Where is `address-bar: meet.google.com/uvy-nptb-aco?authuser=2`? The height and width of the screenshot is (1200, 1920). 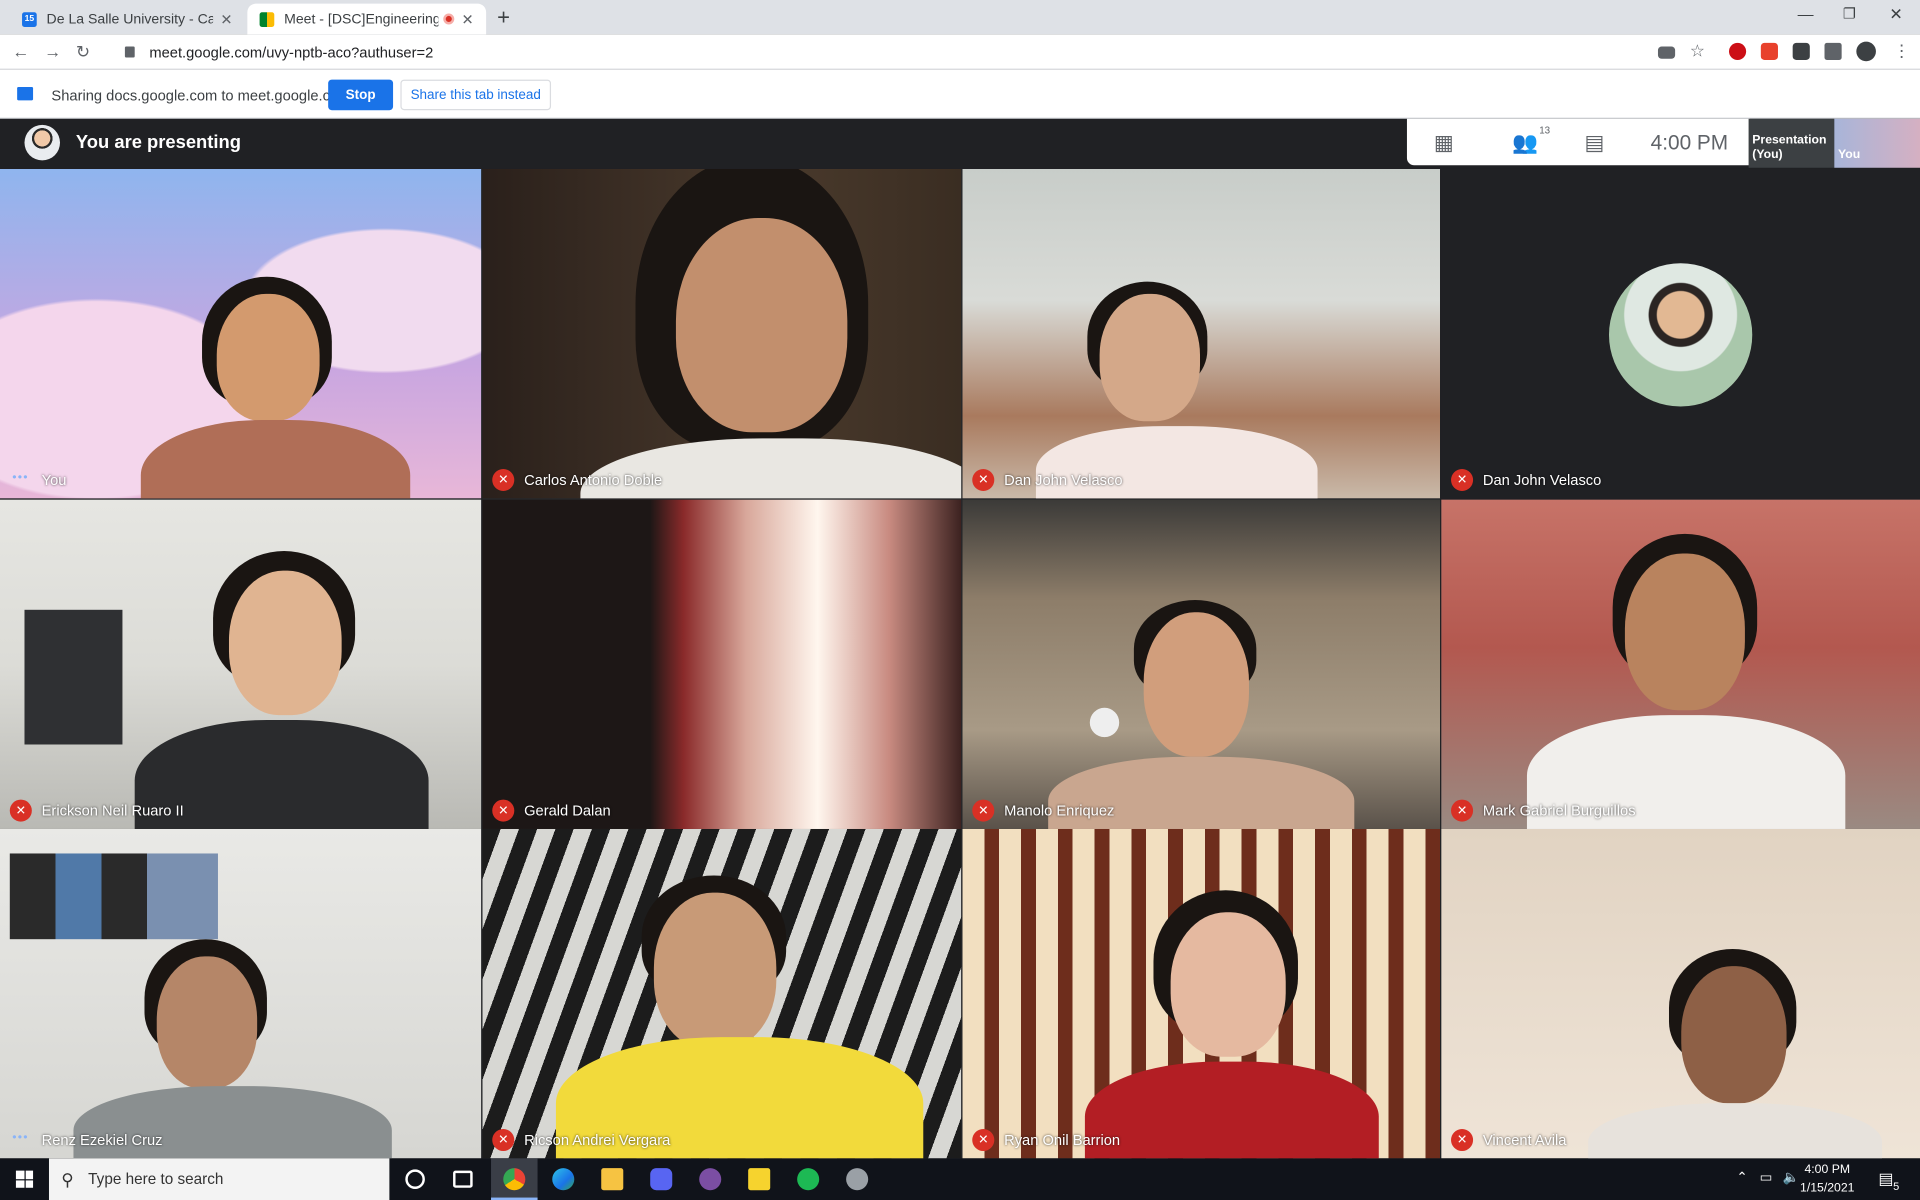 address-bar: meet.google.com/uvy-nptb-aco?authuser=2 is located at coordinates (875, 52).